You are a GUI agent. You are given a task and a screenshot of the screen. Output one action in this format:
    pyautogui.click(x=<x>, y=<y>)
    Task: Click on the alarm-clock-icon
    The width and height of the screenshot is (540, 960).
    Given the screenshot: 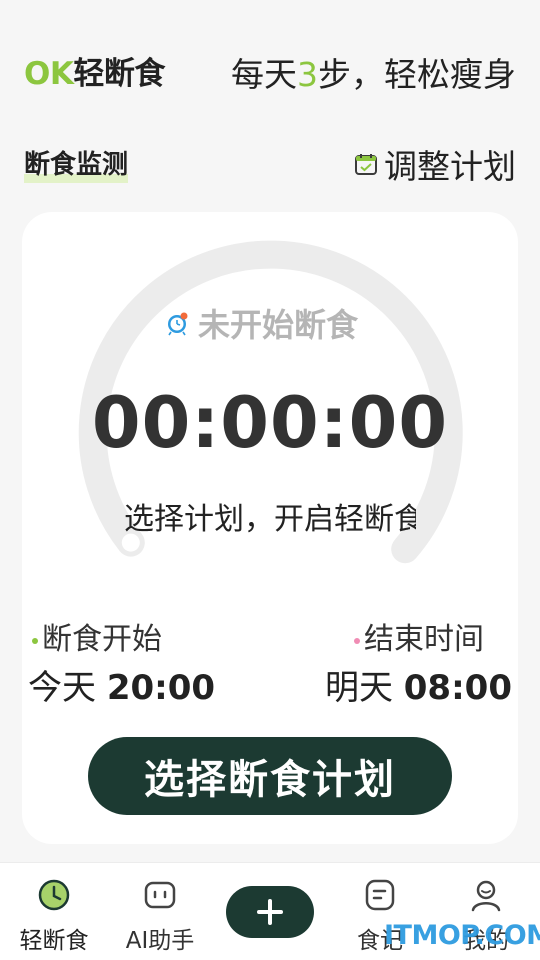 What is the action you would take?
    pyautogui.click(x=178, y=324)
    